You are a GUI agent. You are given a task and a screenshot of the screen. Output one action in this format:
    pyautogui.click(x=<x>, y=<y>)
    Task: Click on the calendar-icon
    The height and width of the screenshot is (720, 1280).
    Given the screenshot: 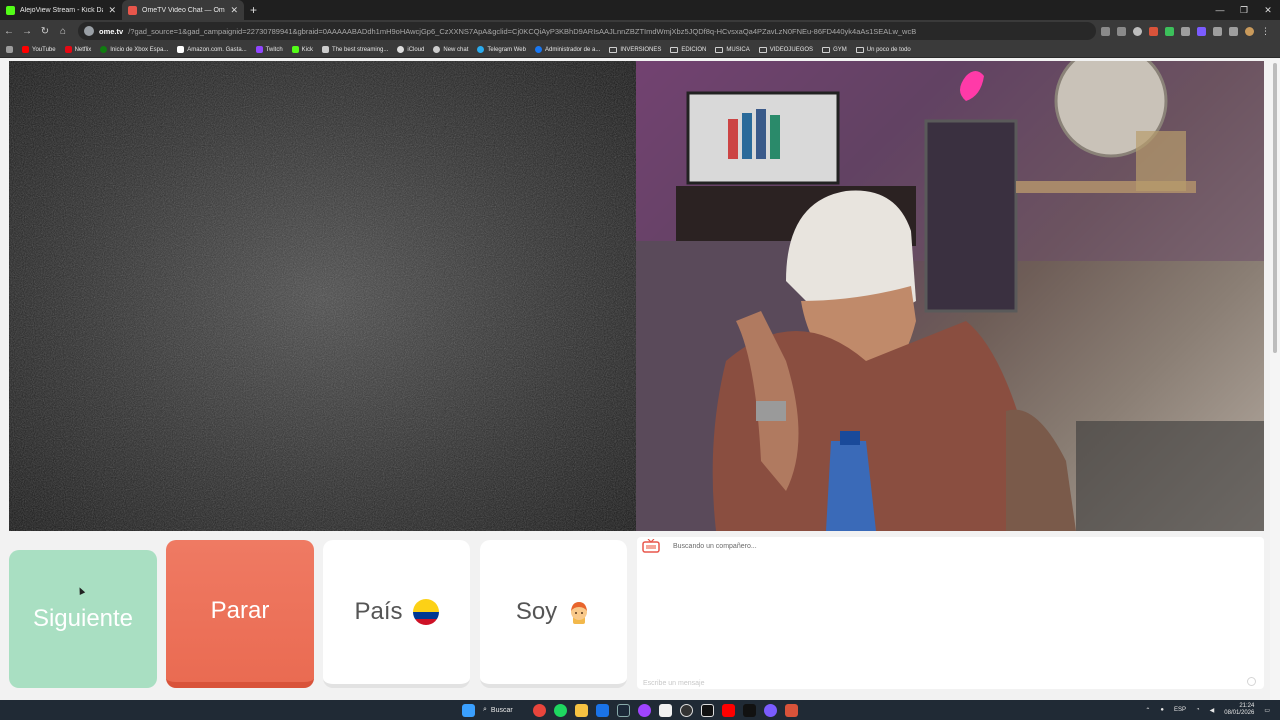 What is the action you would take?
    pyautogui.click(x=791, y=710)
    